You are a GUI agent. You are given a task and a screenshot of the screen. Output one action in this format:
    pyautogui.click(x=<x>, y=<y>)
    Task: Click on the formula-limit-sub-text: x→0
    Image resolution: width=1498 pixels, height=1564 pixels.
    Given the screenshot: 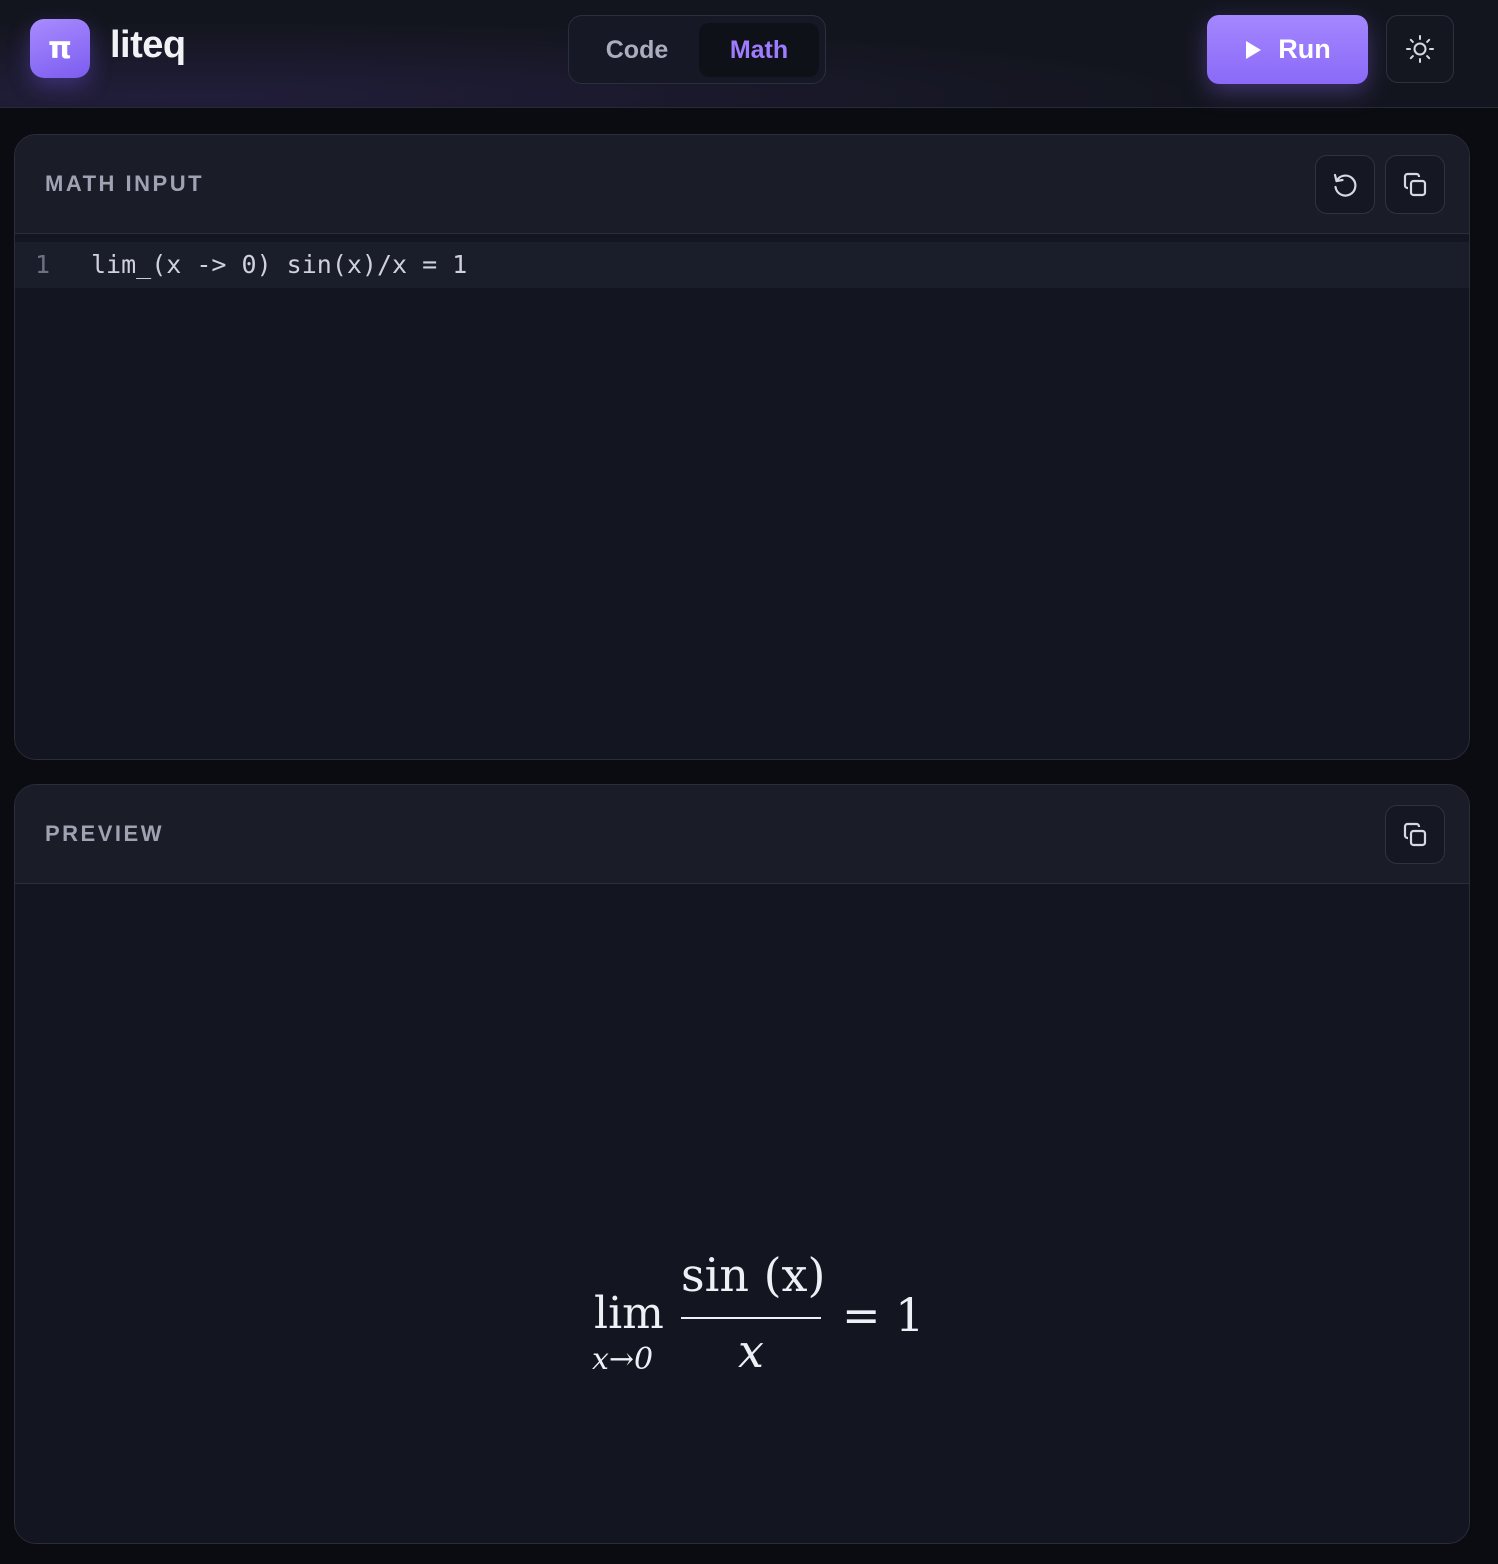 What is the action you would take?
    pyautogui.click(x=623, y=1359)
    